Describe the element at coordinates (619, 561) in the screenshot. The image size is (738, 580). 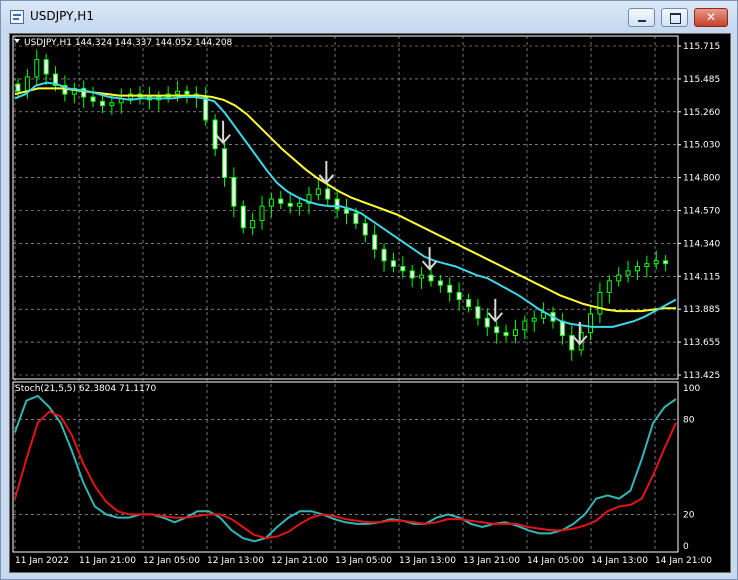
I see `time-tick-label: 14 Jan 13:00` at that location.